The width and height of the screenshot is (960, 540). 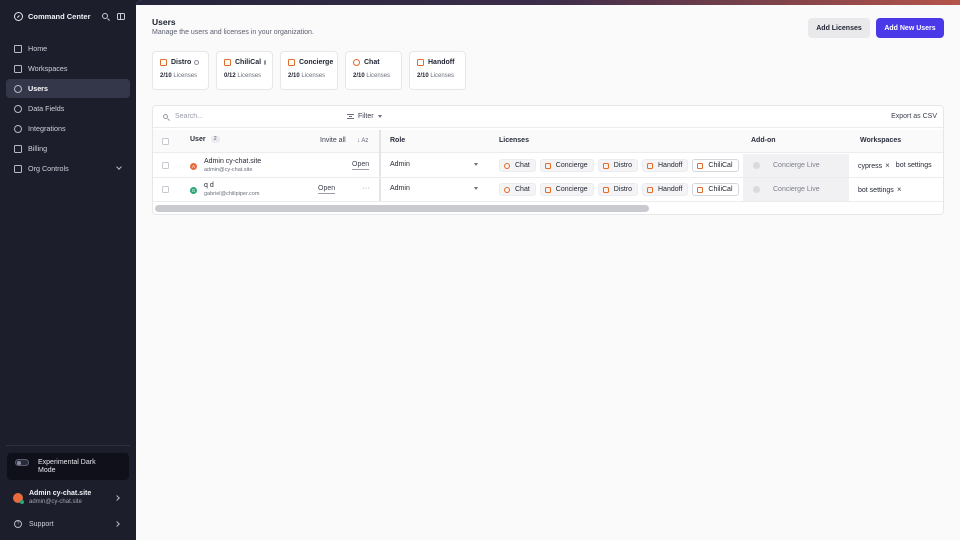 I want to click on table-toolbar: Filter Export as CSV, so click(x=548, y=117).